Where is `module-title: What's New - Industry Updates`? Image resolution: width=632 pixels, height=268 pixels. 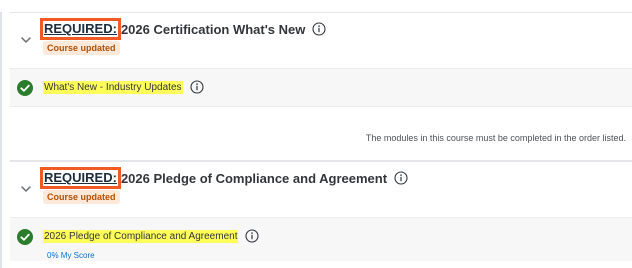 module-title: What's New - Industry Updates is located at coordinates (123, 87).